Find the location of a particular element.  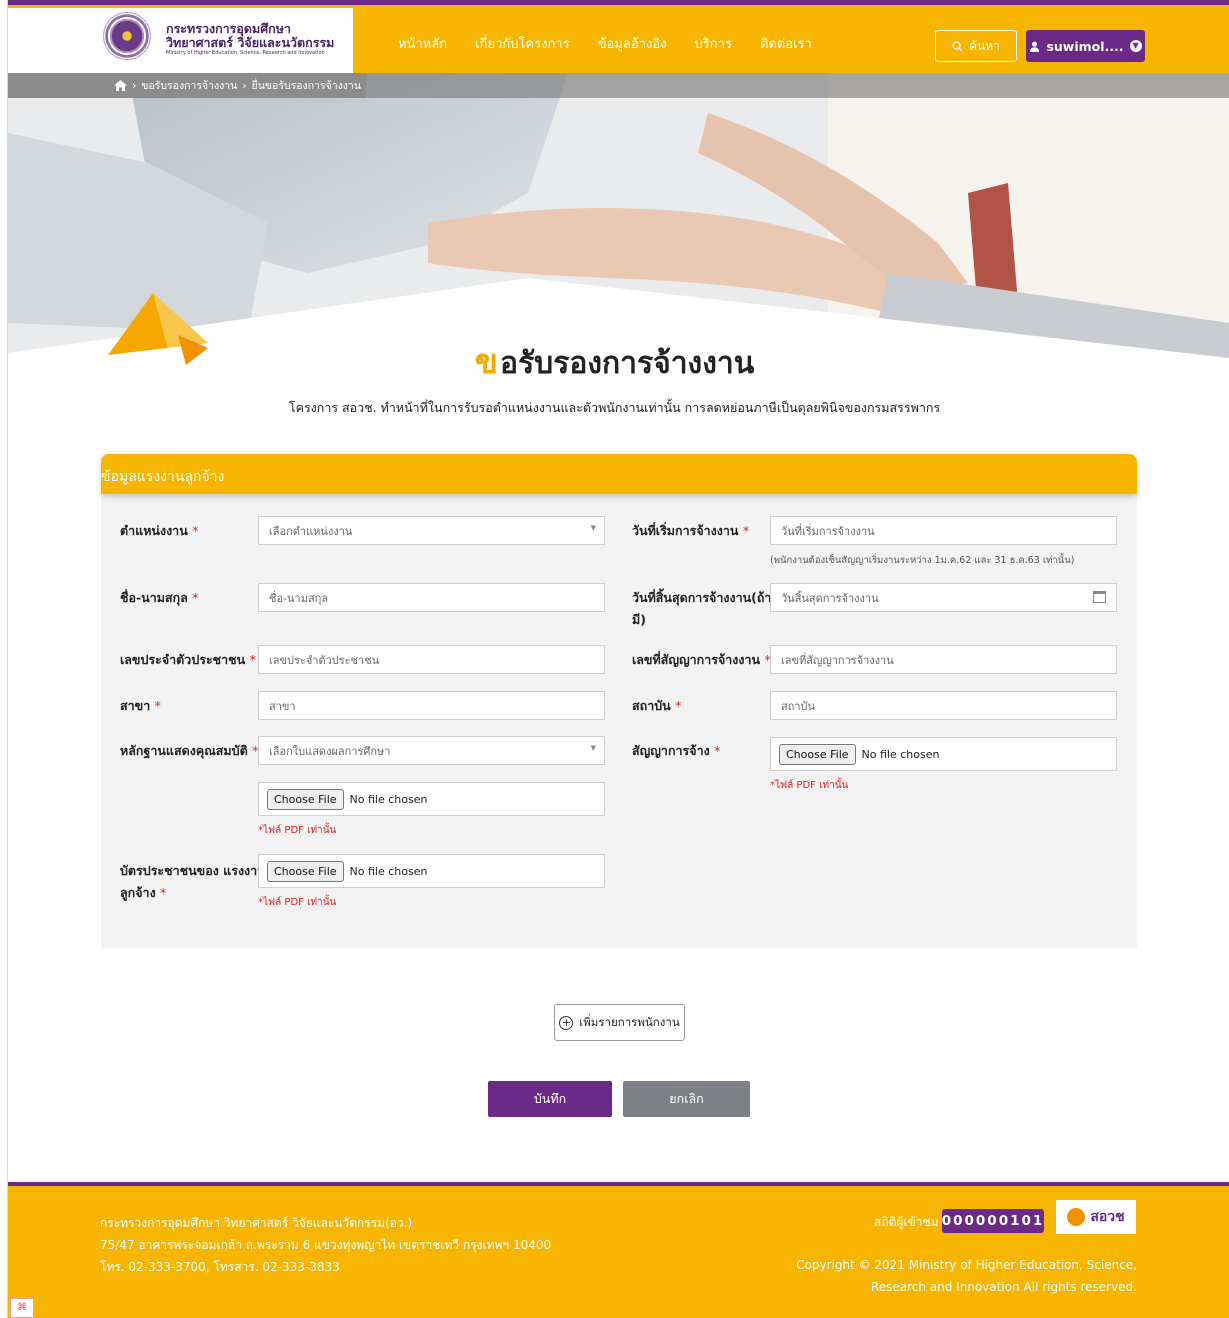

institute-label: สถาบัน * is located at coordinates (657, 705).